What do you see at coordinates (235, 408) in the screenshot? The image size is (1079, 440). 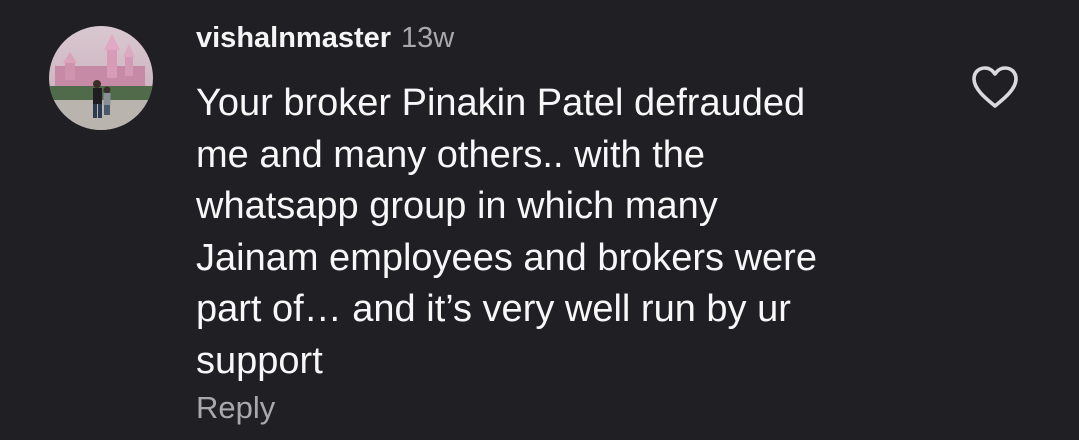 I see `reply-button: Reply` at bounding box center [235, 408].